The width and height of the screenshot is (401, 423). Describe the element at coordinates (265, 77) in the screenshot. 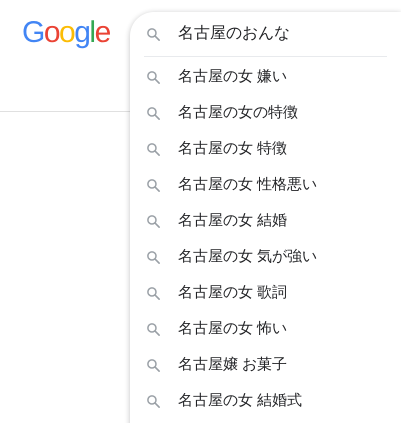

I see `suggestion-item: 名古屋の女 嫌い` at that location.